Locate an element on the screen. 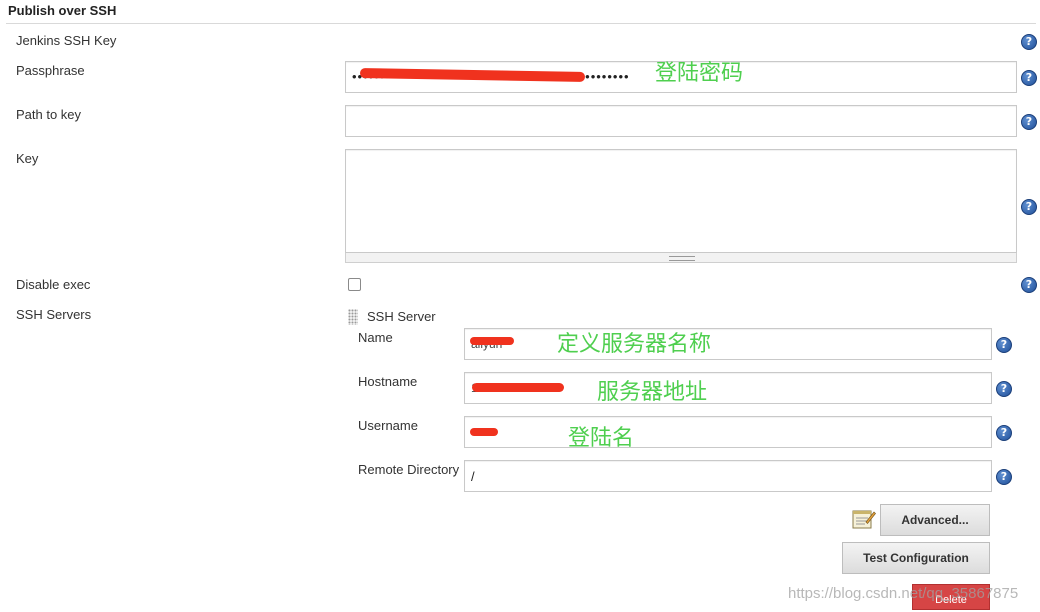 Image resolution: width=1040 pixels, height=612 pixels. path-to-key-label: Path to key is located at coordinates (49, 114).